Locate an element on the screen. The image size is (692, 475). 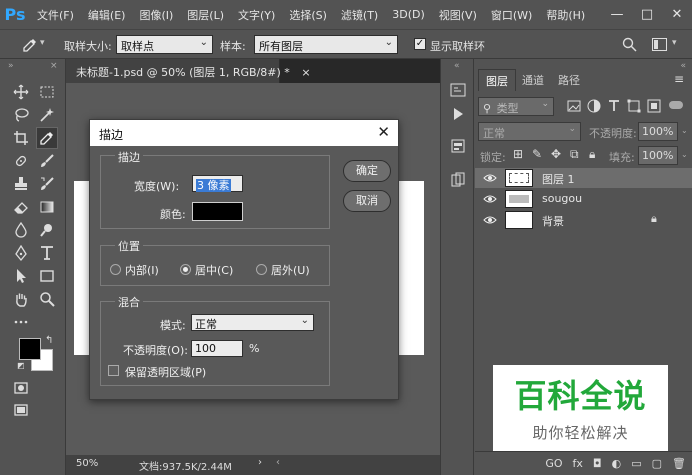
move-tool-icon is located at coordinates (21, 92).